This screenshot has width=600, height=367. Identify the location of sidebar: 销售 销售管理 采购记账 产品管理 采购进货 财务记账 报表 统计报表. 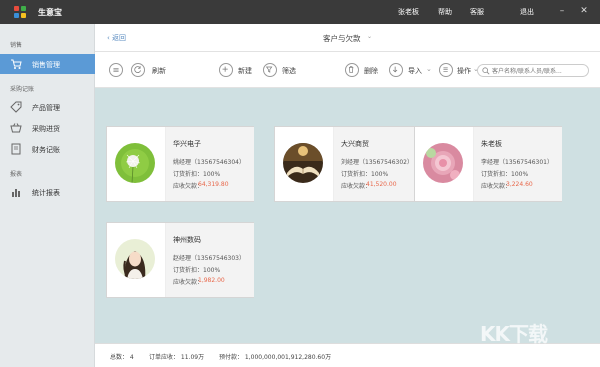
(47, 195).